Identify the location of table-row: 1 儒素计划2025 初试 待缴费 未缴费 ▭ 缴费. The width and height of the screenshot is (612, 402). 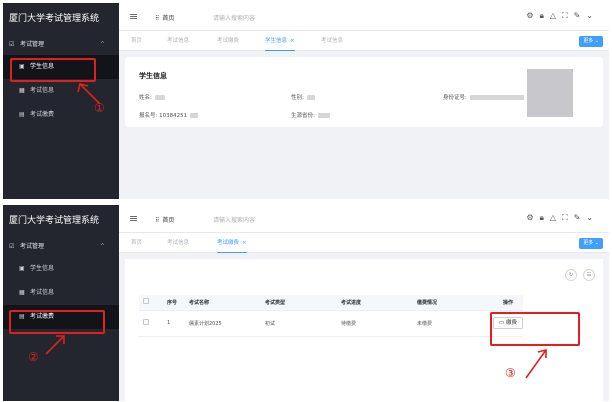
(331, 323).